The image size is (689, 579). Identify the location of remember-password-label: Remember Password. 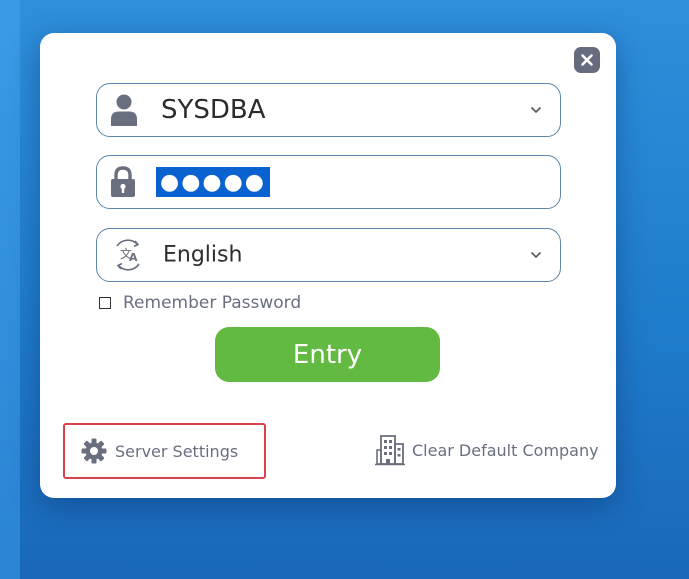
(212, 303).